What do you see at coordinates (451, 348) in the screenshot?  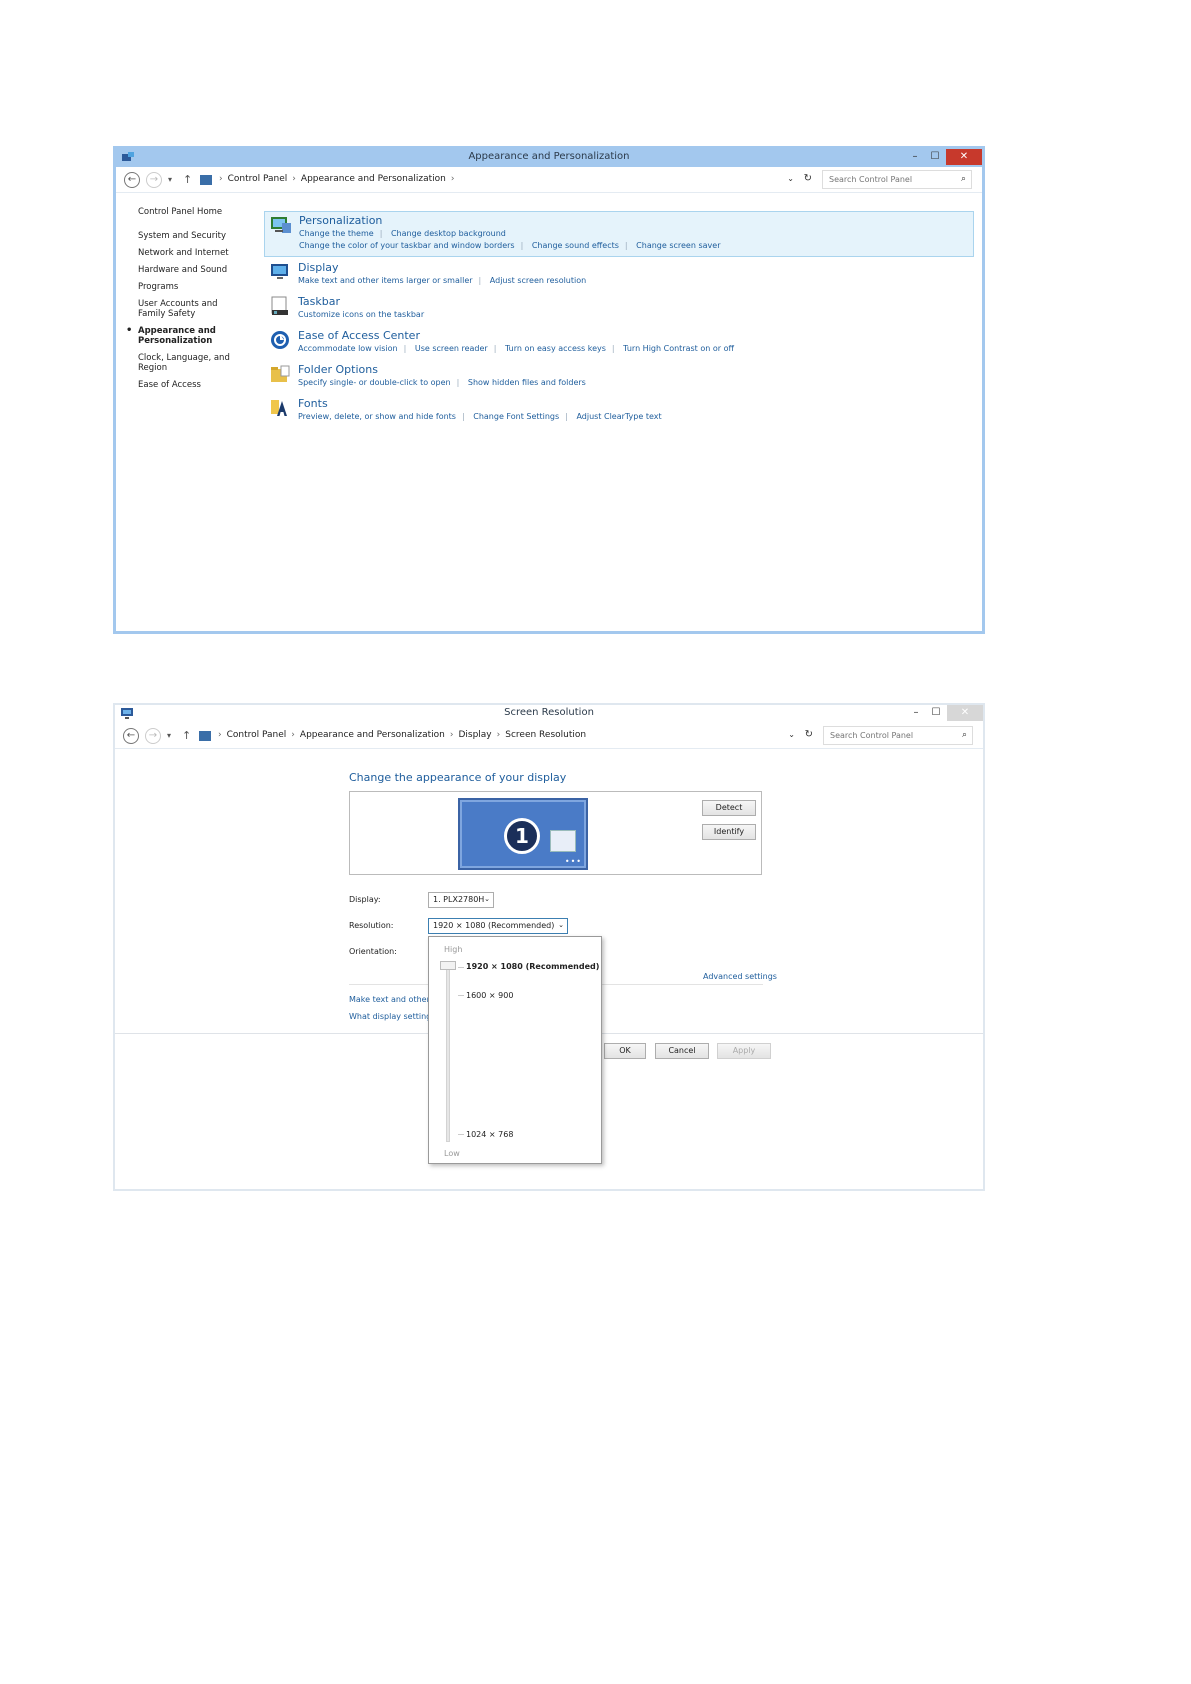 I see `link-screen-reader: Use screen reader` at bounding box center [451, 348].